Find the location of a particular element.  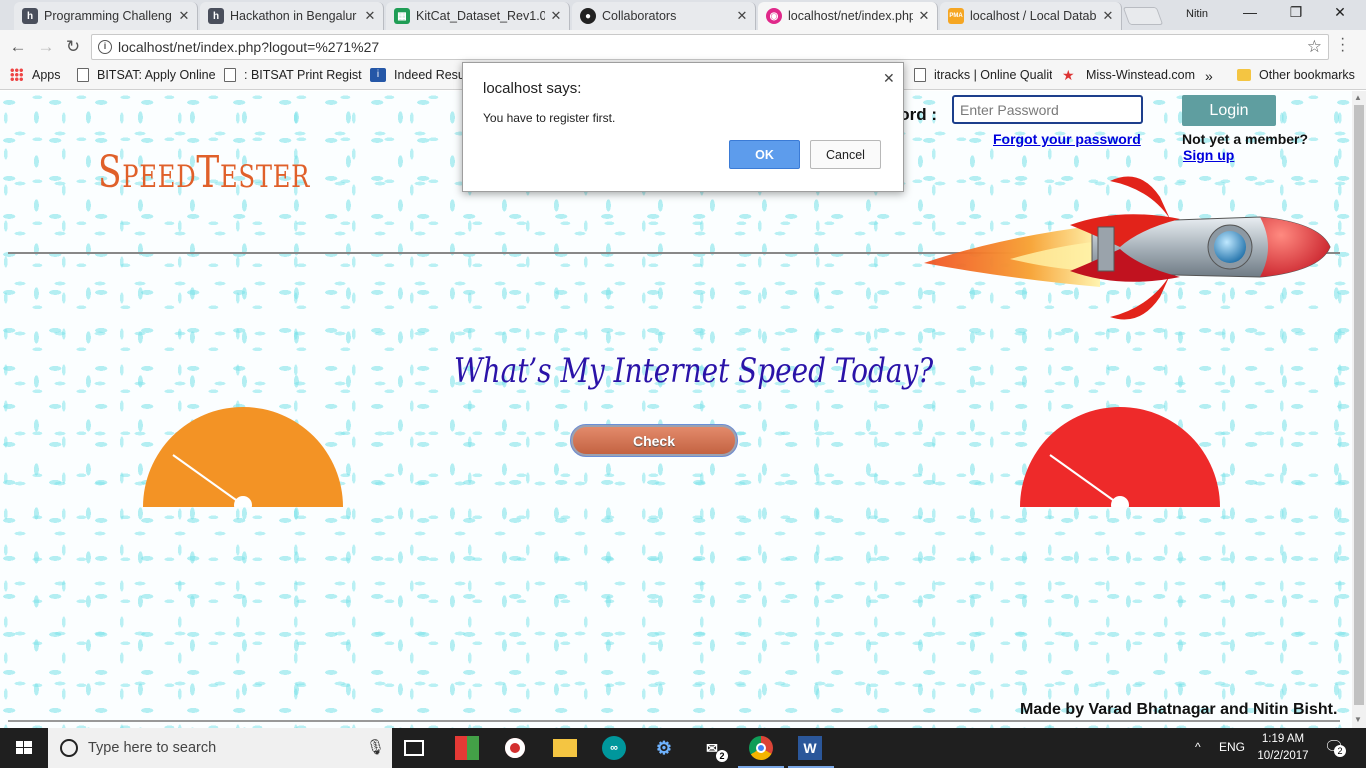

tab-phpmyadmin: PMA localhost / Local Datab ✕ is located at coordinates (1031, 16).